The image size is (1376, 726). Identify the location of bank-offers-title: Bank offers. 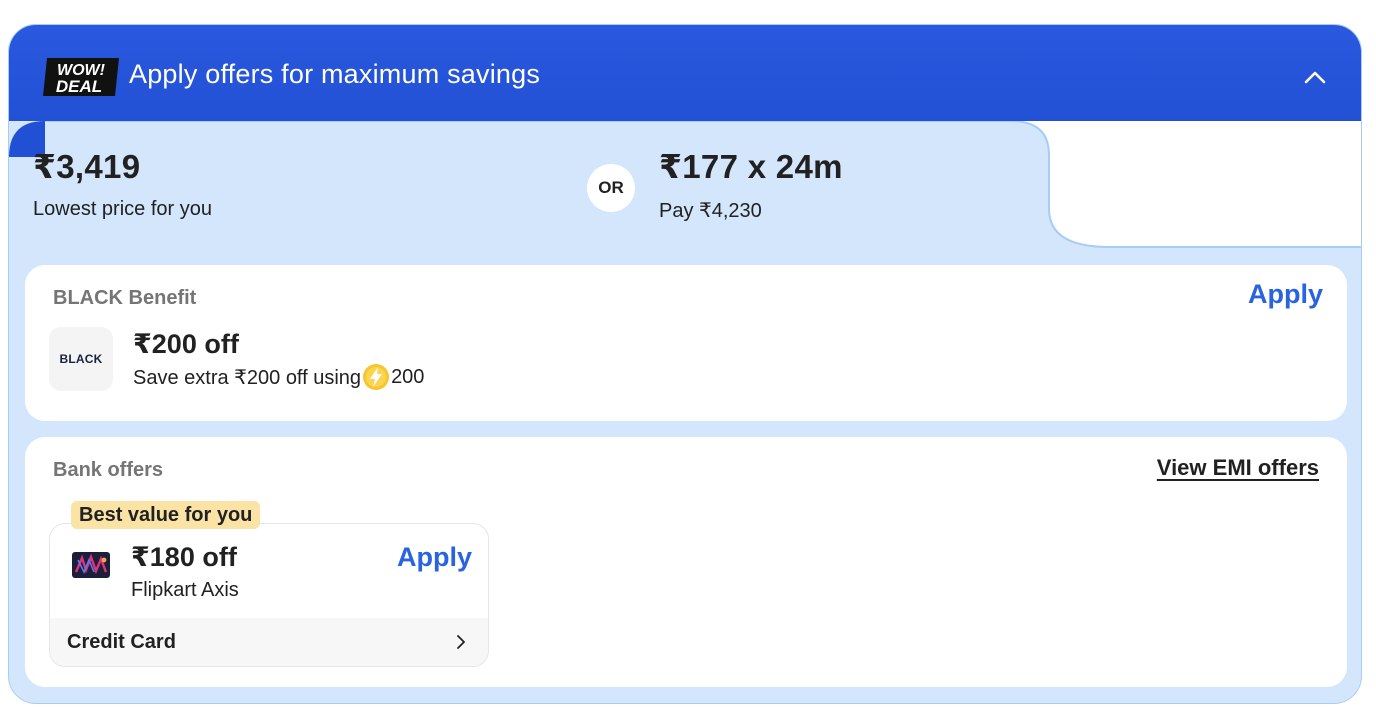
(108, 470).